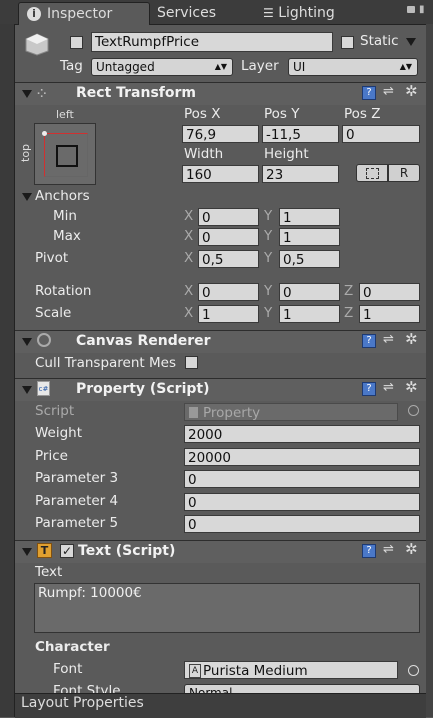 The width and height of the screenshot is (433, 718). I want to click on text-label: Text, so click(49, 572).